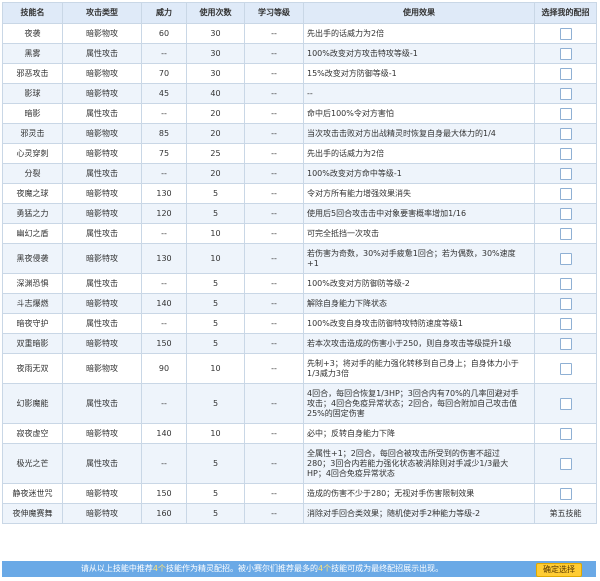  Describe the element at coordinates (419, 493) in the screenshot. I see `effect-cell: 造成的伤害不少于280；无视对手伤害限制效果` at that location.